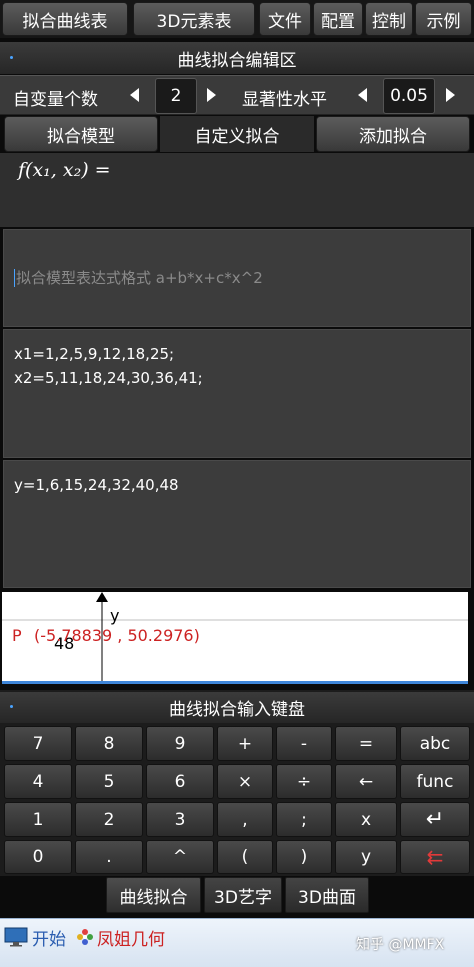 The height and width of the screenshot is (967, 474). Describe the element at coordinates (400, 945) in the screenshot. I see `watermark: 知乎 @MMFX` at that location.